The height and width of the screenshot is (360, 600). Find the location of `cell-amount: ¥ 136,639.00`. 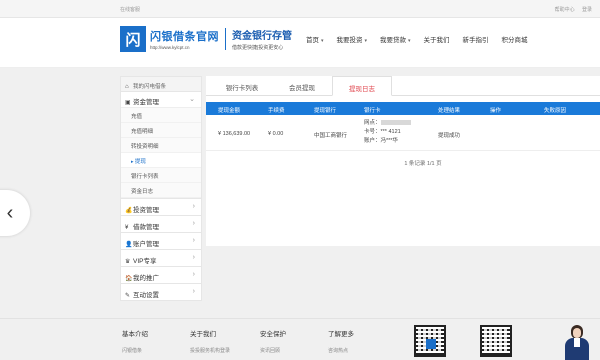

cell-amount: ¥ 136,639.00 is located at coordinates (234, 134).